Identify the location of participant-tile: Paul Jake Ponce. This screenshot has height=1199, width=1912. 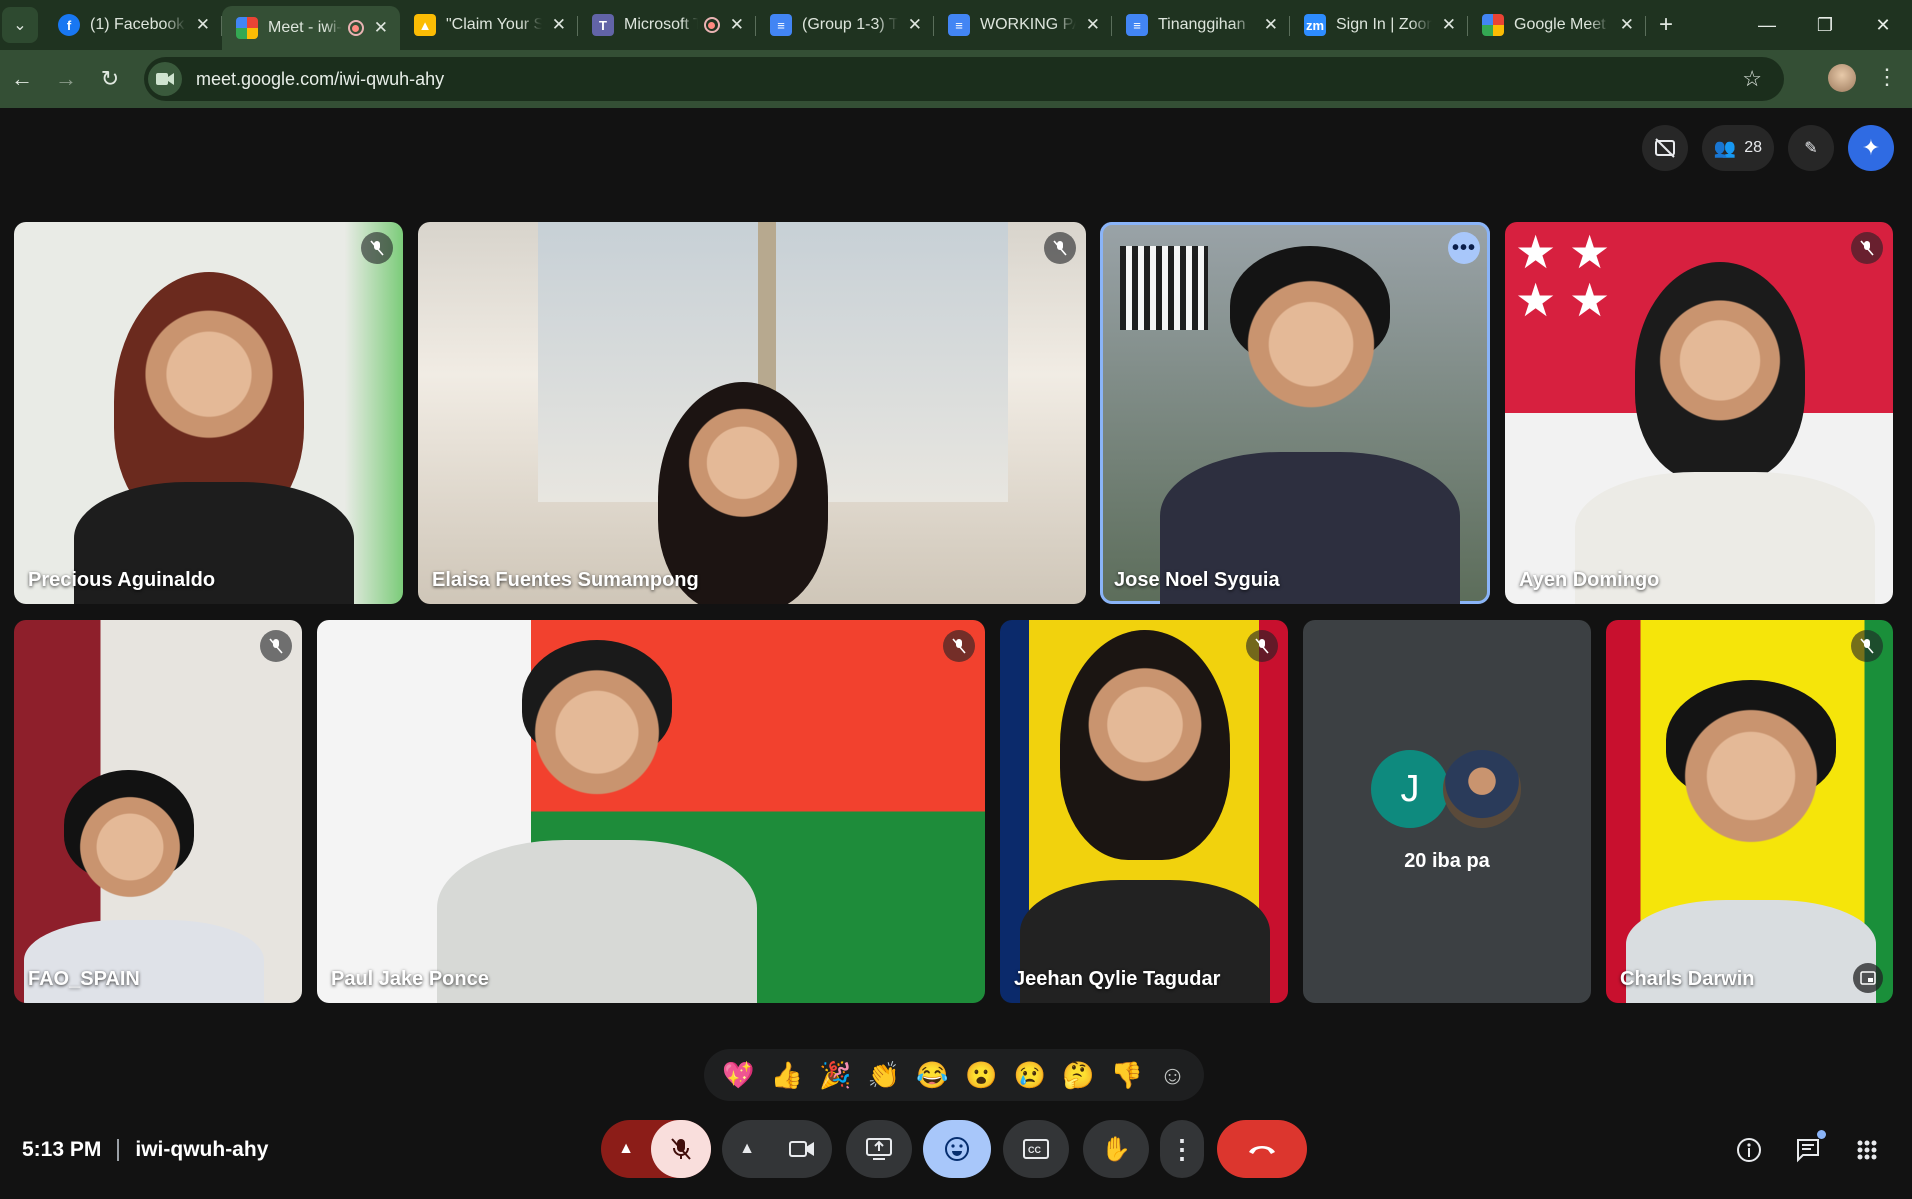
(651, 811).